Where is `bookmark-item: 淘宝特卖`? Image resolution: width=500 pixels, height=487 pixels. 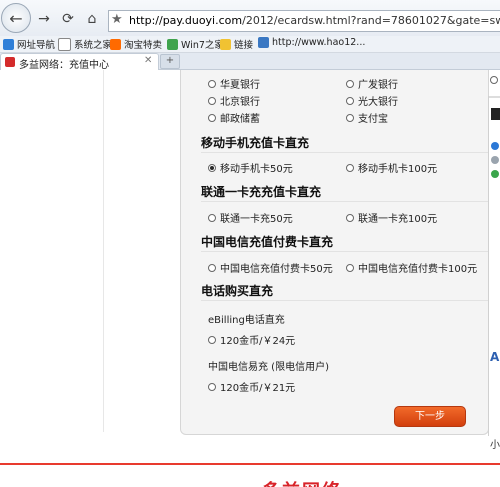 bookmark-item: 淘宝特卖 is located at coordinates (136, 44).